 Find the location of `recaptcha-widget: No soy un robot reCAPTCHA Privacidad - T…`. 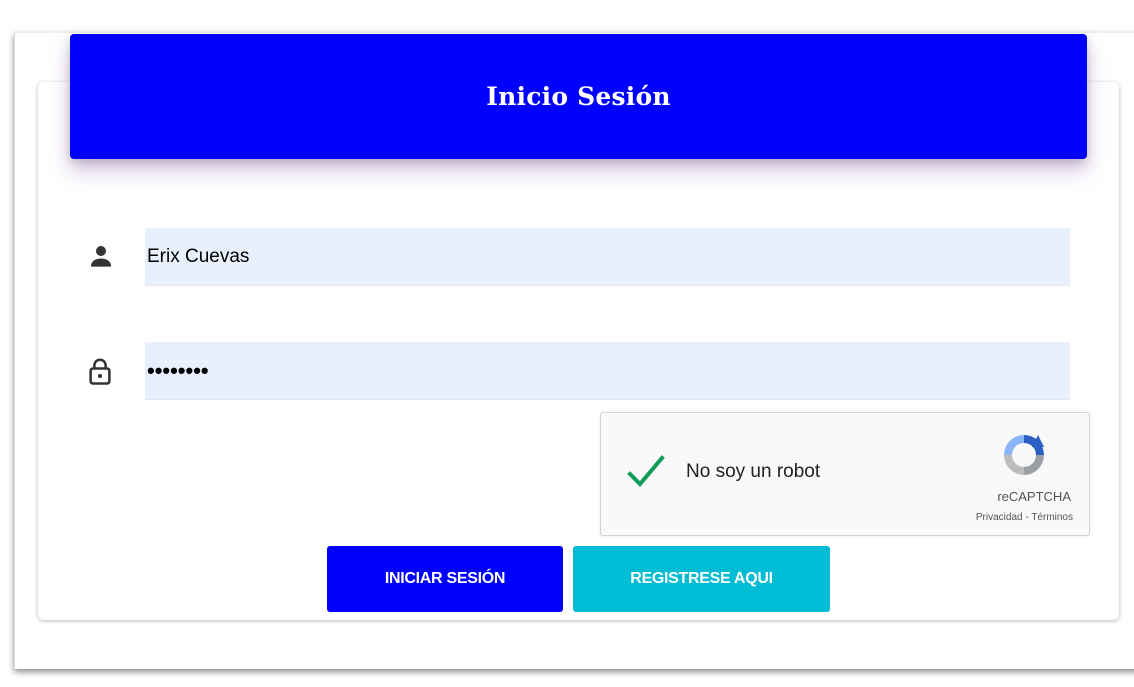

recaptcha-widget: No soy un robot reCAPTCHA Privacidad - T… is located at coordinates (845, 474).